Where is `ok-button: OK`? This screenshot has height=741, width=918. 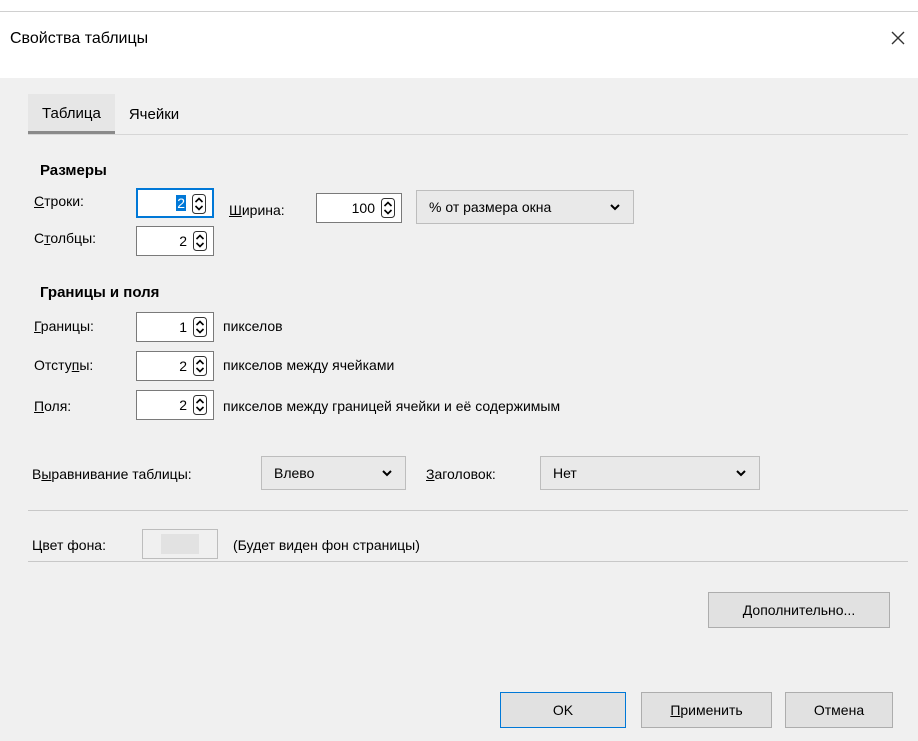 ok-button: OK is located at coordinates (563, 710).